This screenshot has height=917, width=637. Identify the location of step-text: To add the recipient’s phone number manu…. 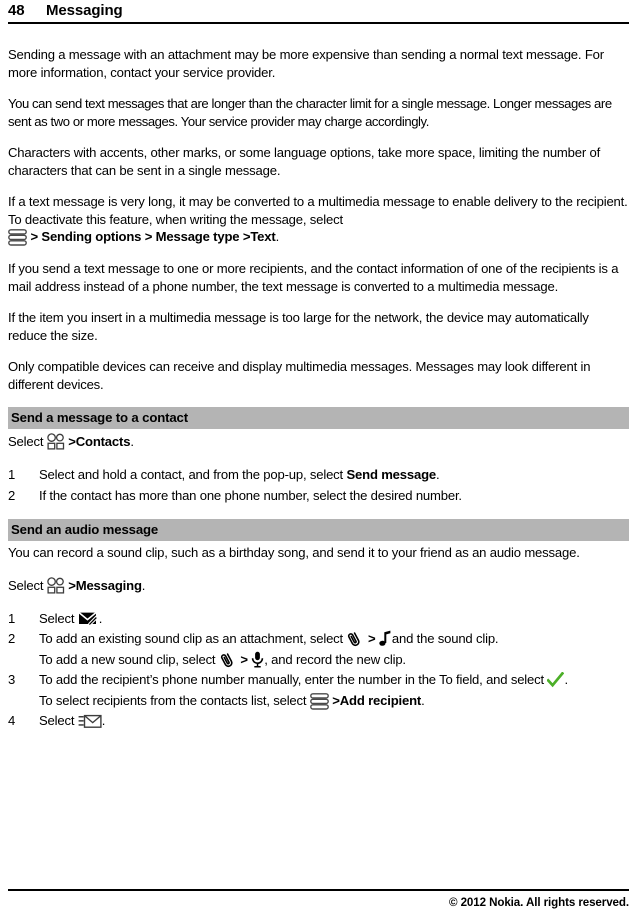
(334, 690).